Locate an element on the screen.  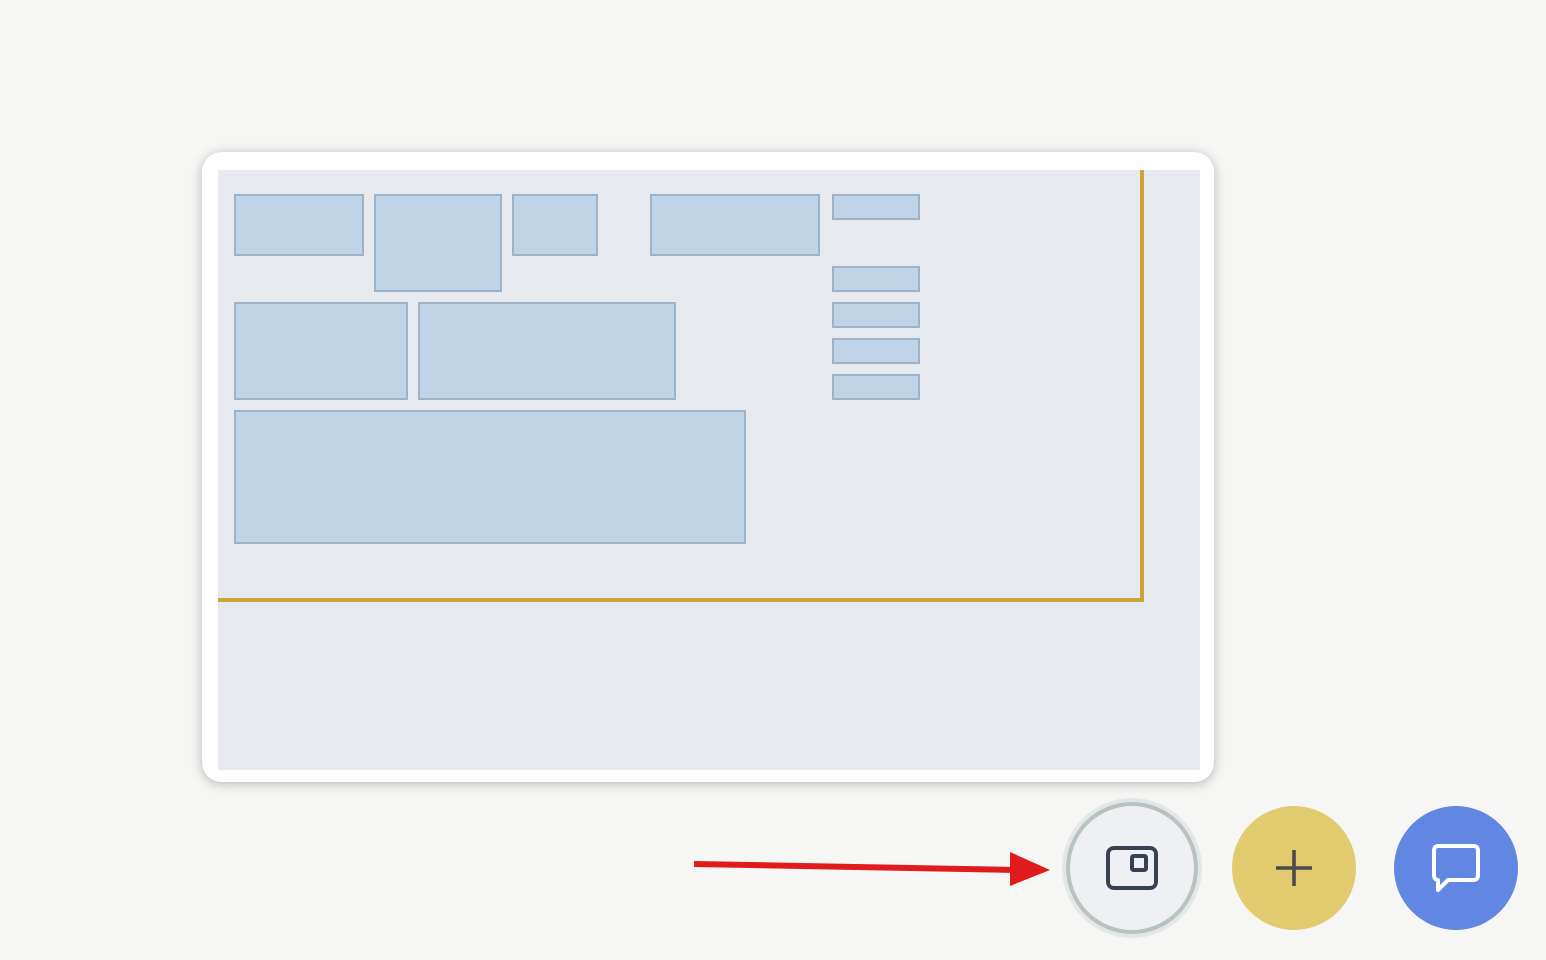
minimap-icon is located at coordinates (1132, 868).